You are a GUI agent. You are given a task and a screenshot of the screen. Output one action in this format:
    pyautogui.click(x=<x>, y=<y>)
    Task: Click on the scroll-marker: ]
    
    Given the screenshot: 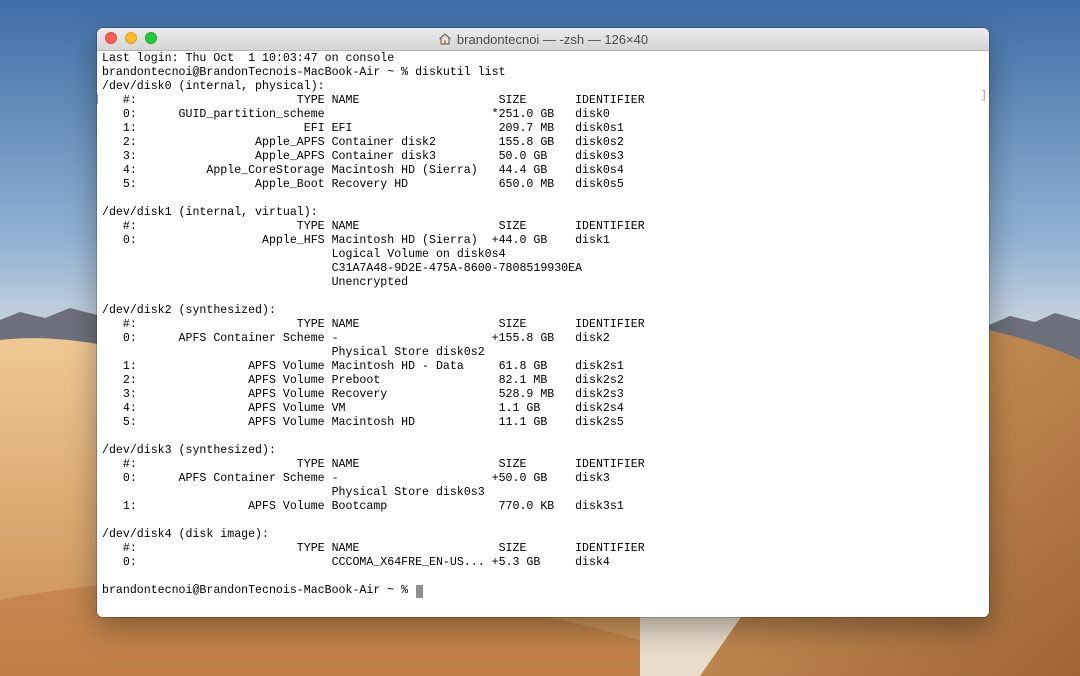 What is the action you would take?
    pyautogui.click(x=983, y=96)
    